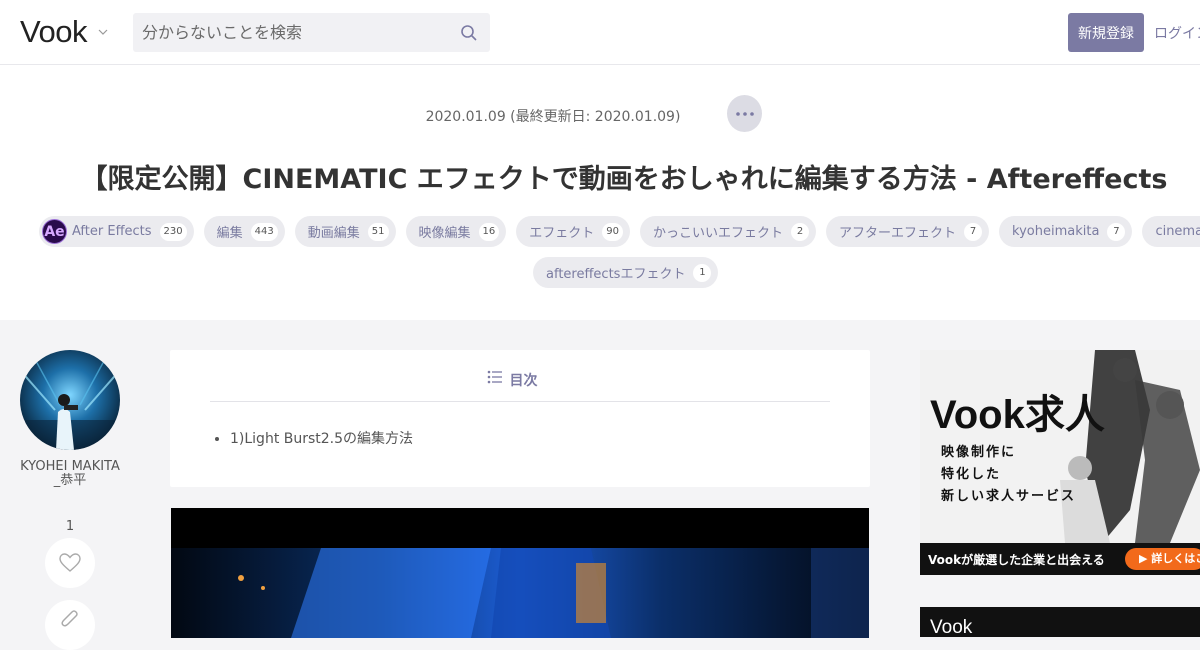  Describe the element at coordinates (800, 231) in the screenshot. I see `tag-count: 2` at that location.